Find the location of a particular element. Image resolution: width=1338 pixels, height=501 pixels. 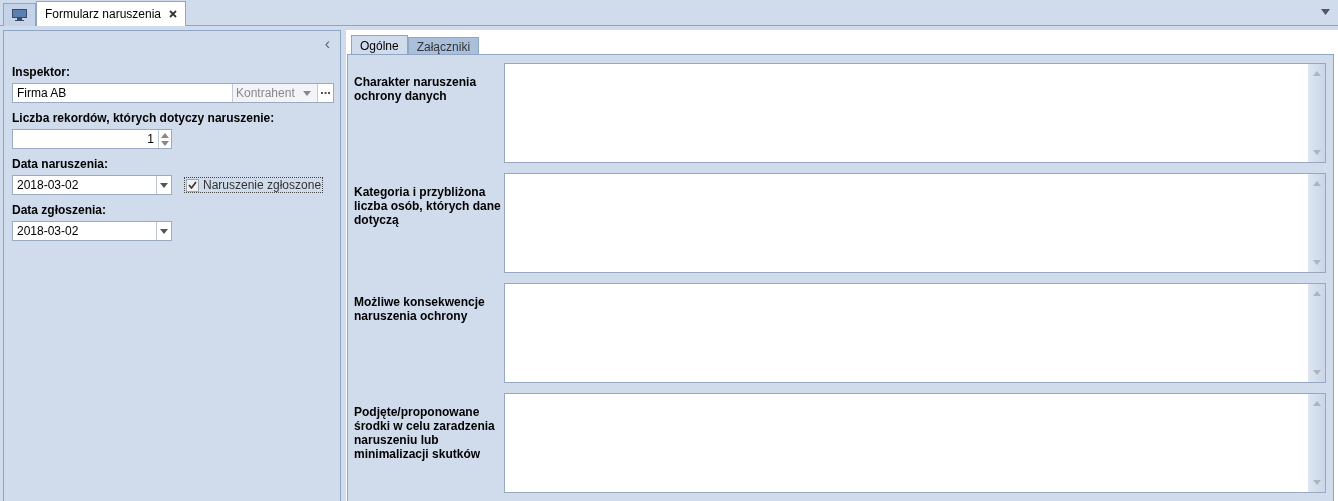

check-icon is located at coordinates (192, 185).